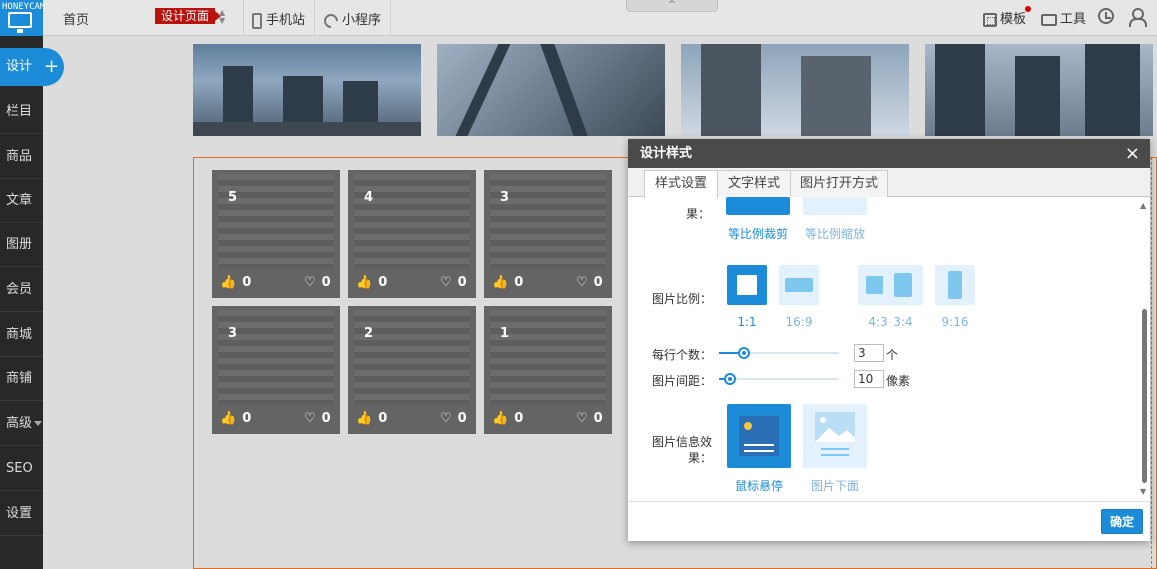  I want to click on sidebar-item-settings: 设置, so click(21, 513).